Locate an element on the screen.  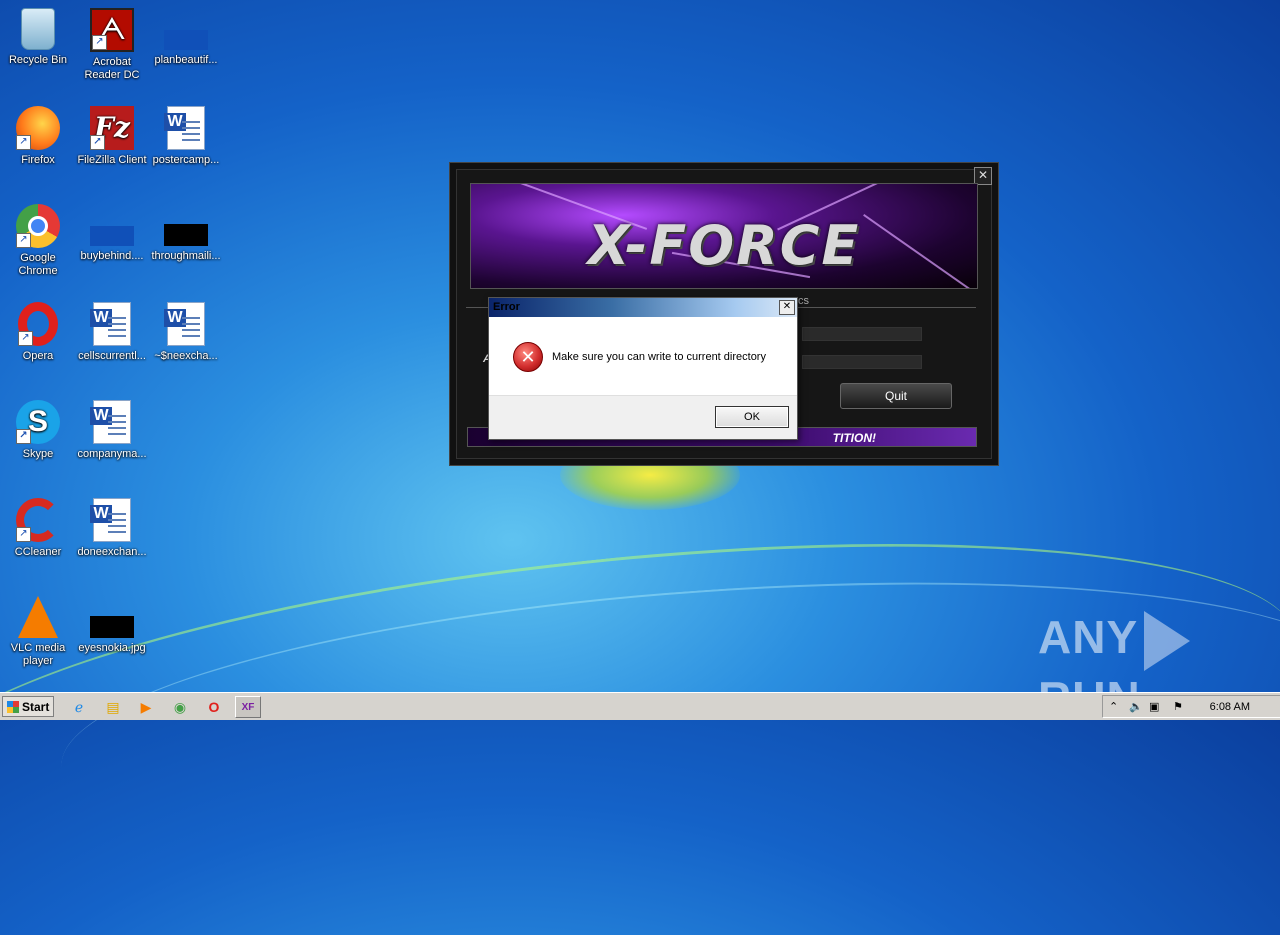
desktop-icon-label: Skype is located at coordinates (38, 454).